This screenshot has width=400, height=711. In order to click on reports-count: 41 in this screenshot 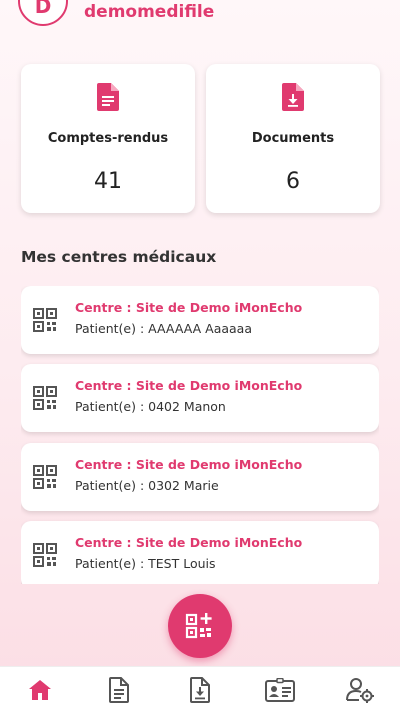, I will do `click(108, 181)`.